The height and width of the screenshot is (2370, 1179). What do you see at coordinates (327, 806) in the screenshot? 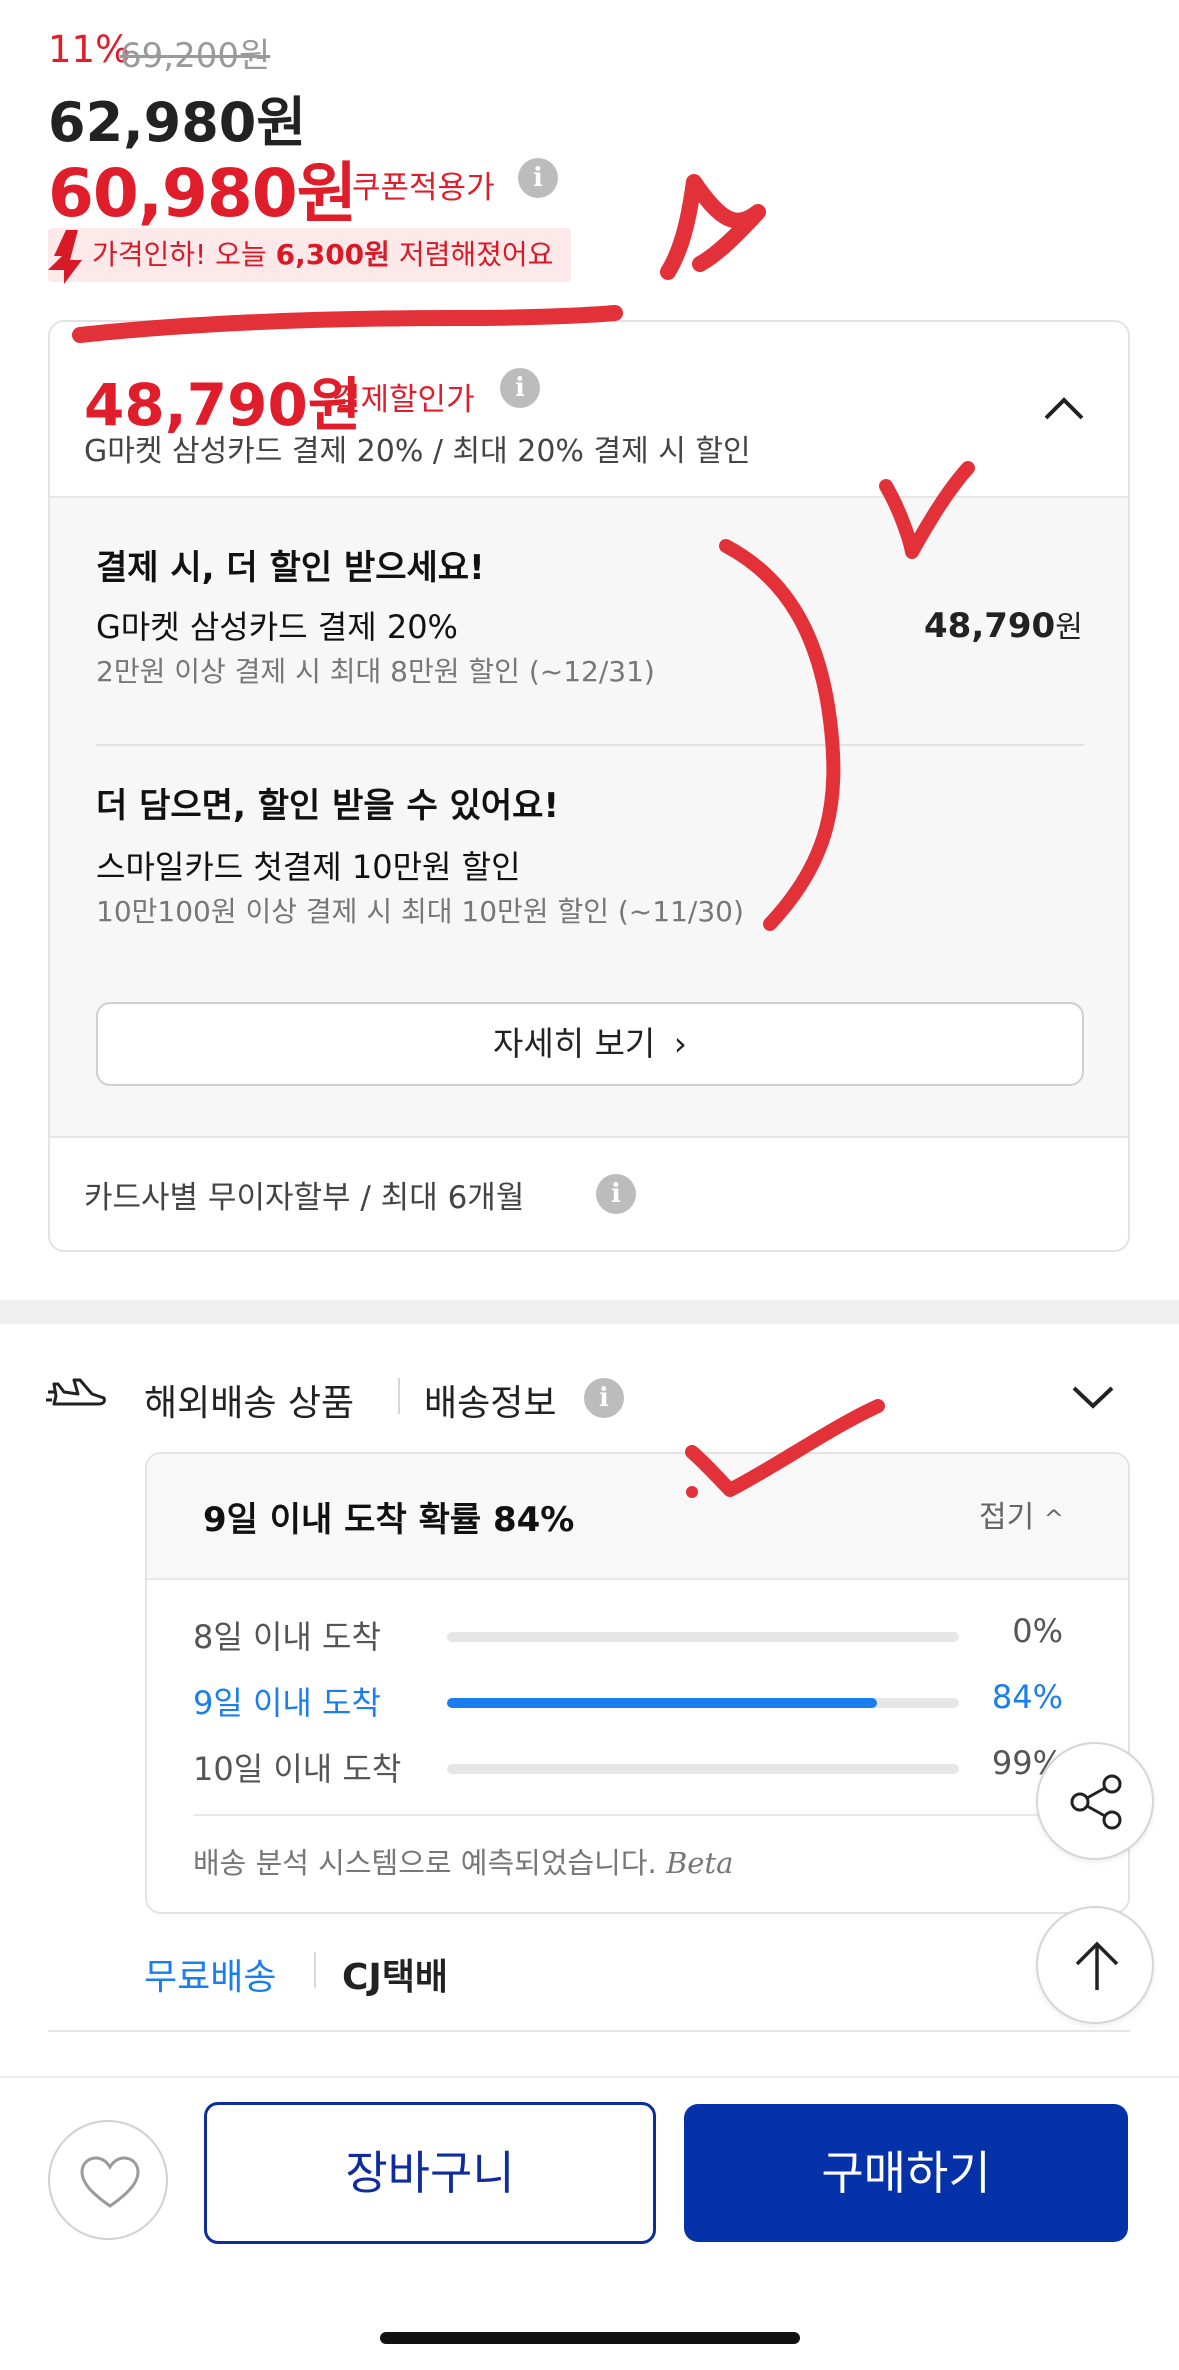
I see `section-title: 더 담으면, 할인 받을 수 있어요!` at bounding box center [327, 806].